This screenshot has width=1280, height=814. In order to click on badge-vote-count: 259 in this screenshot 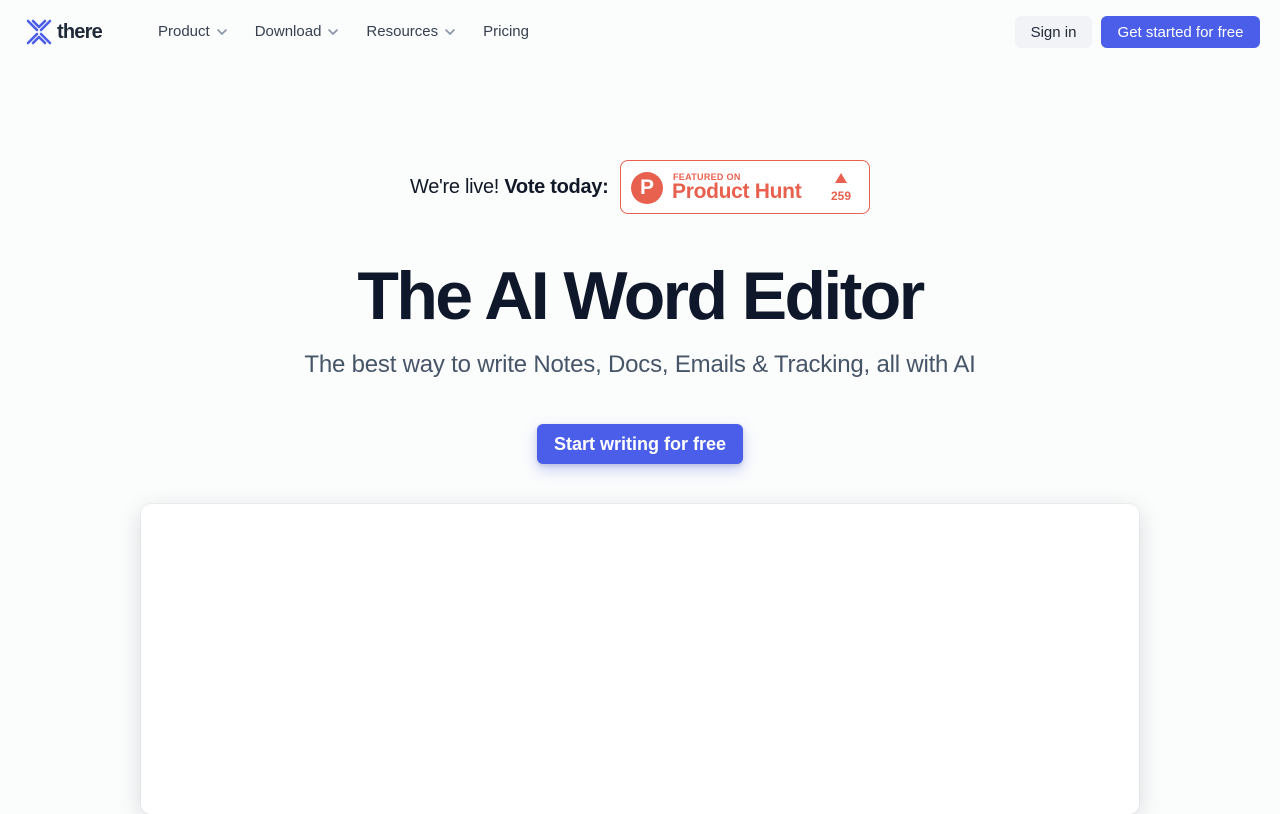, I will do `click(841, 196)`.